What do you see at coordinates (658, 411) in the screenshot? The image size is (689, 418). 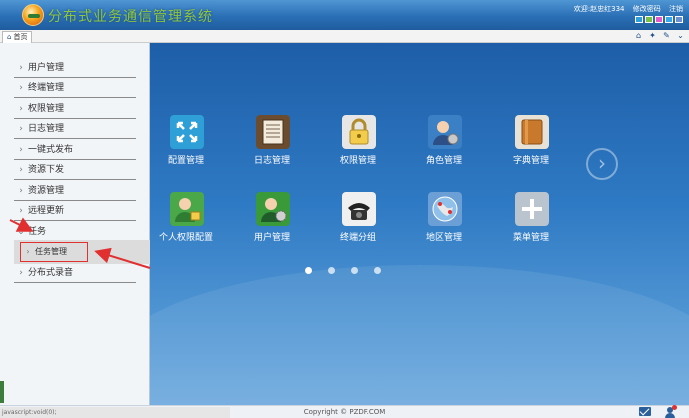 I see `footer-icons` at bounding box center [658, 411].